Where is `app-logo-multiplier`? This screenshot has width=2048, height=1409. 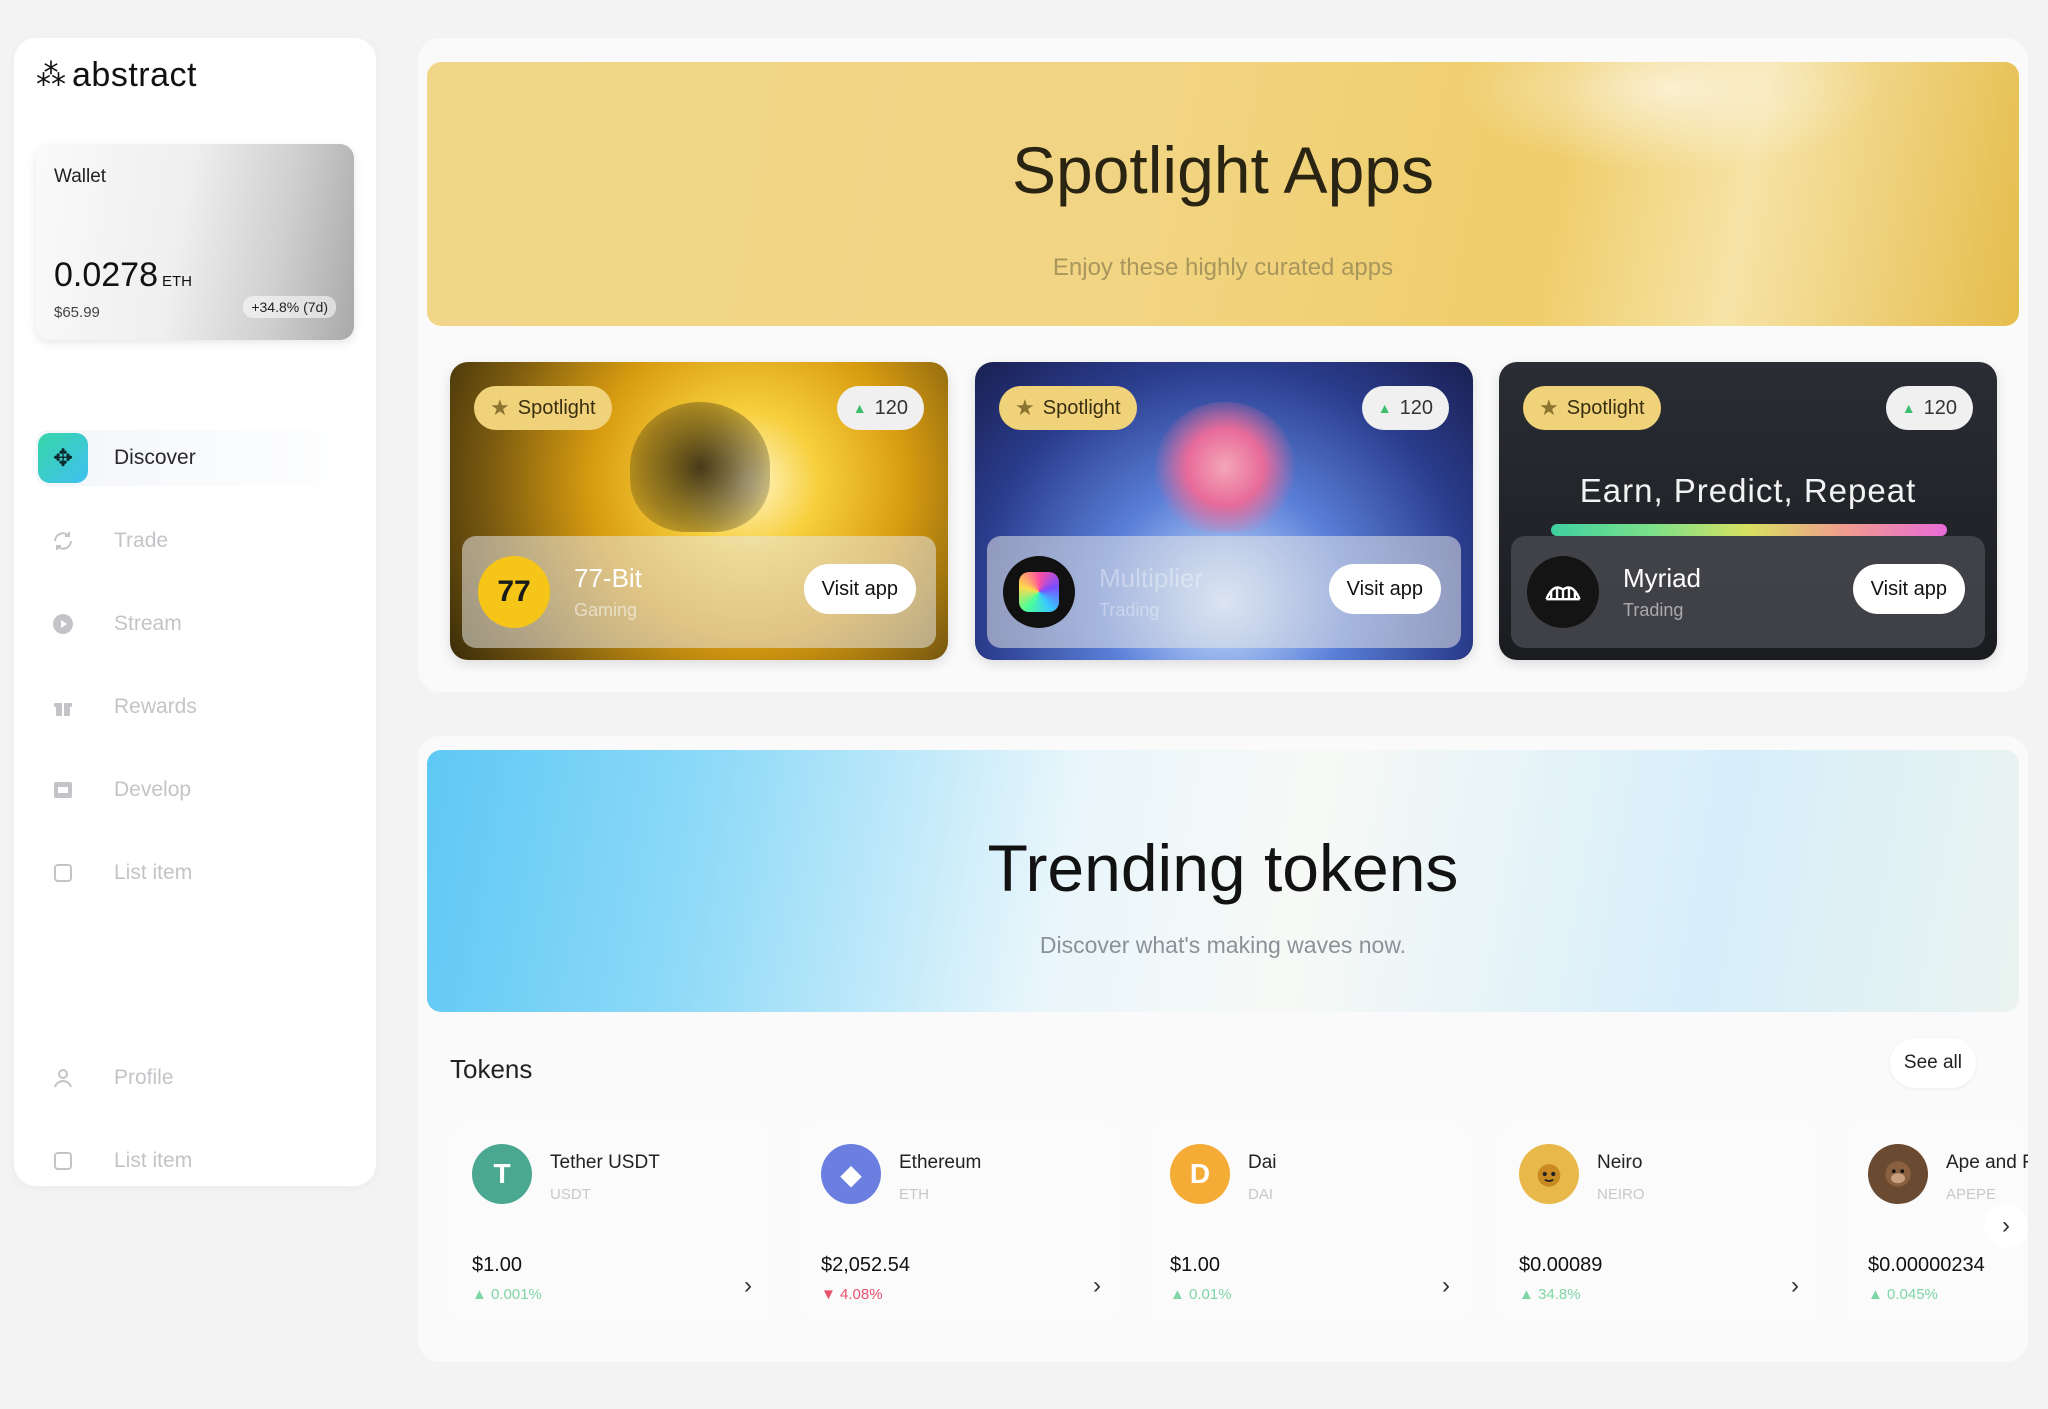
app-logo-multiplier is located at coordinates (1039, 592).